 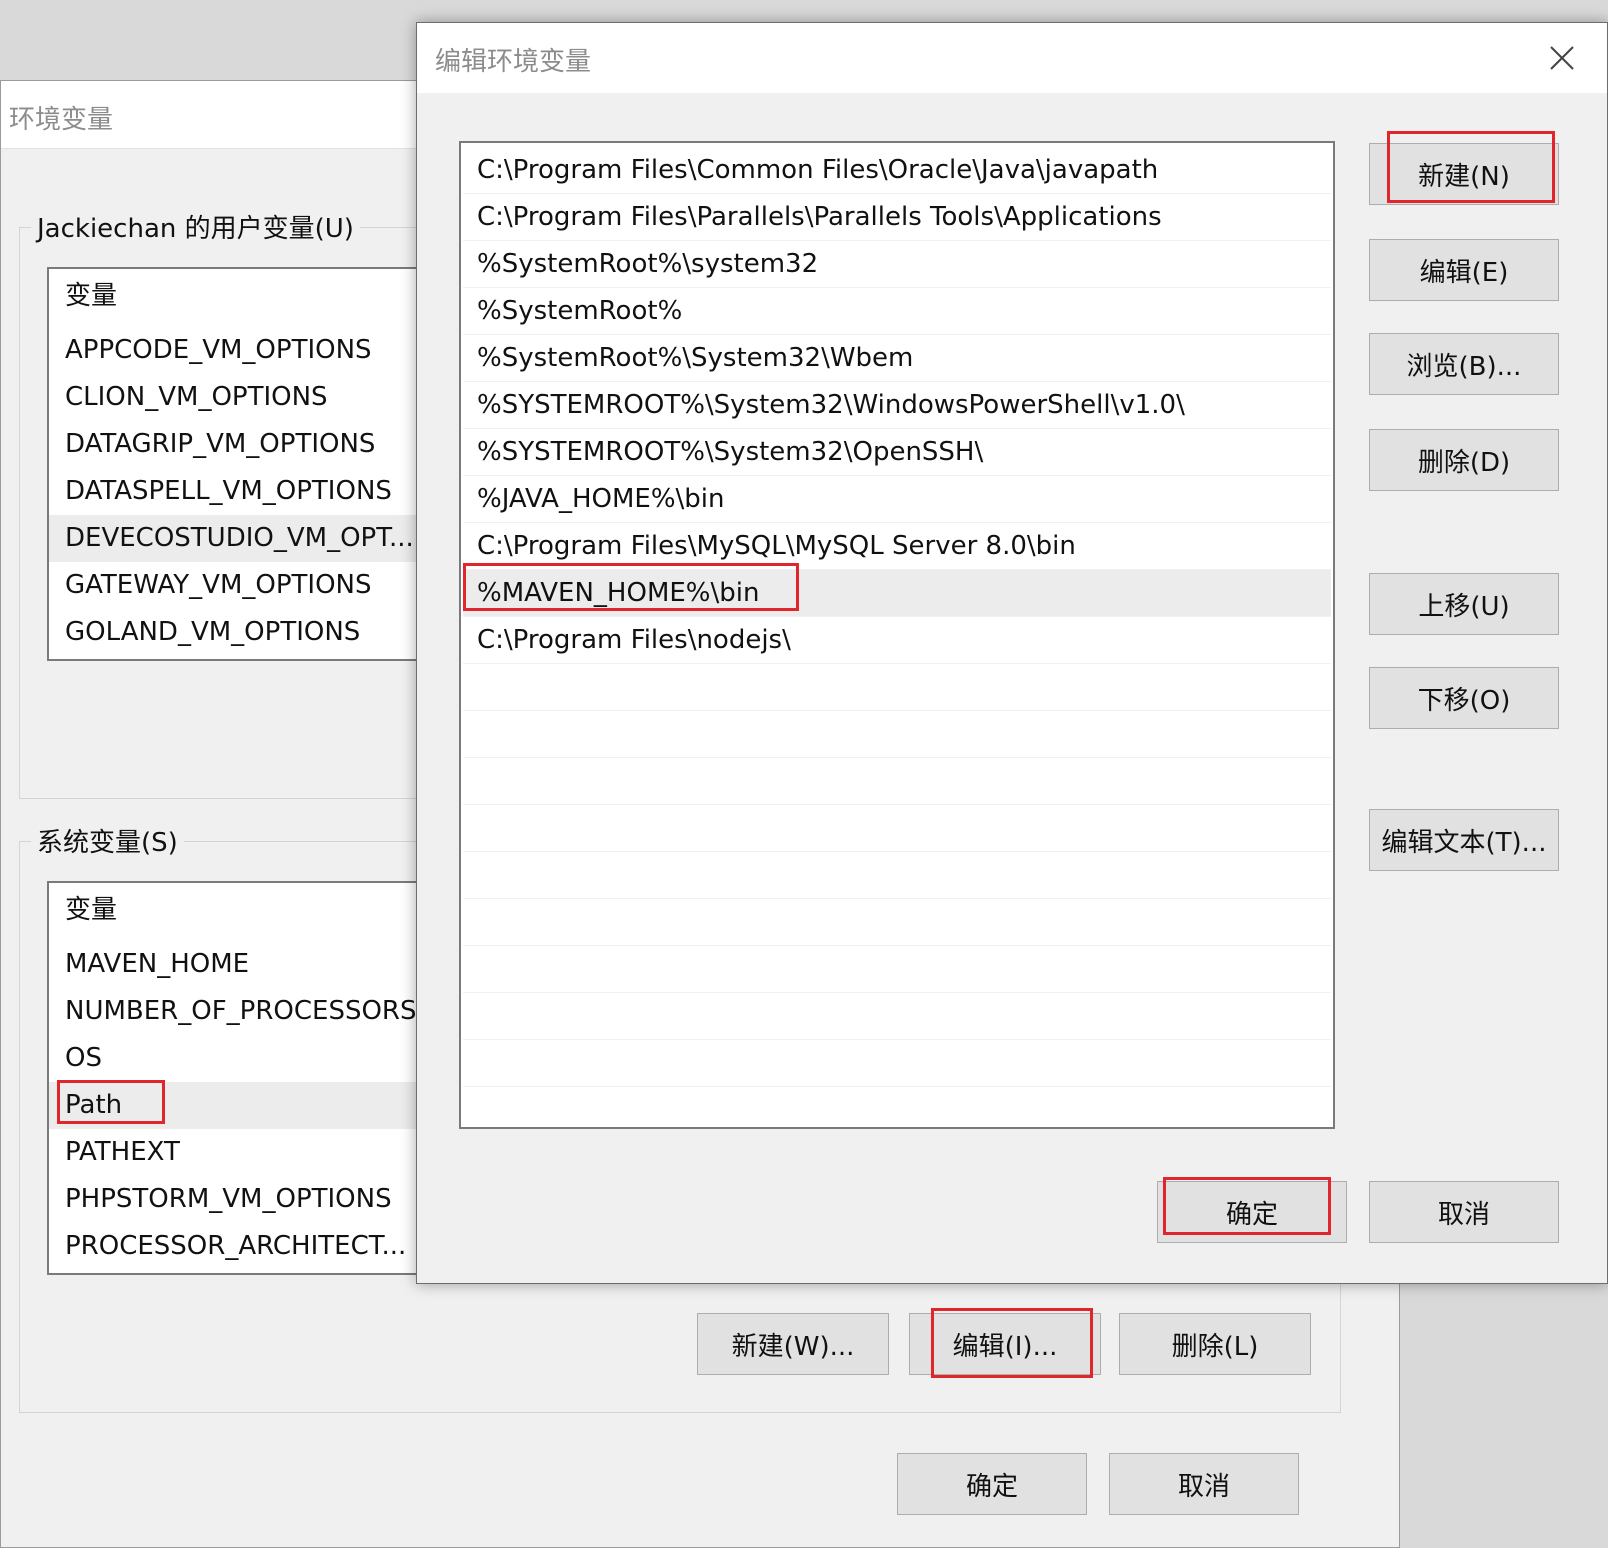 What do you see at coordinates (1012, 1343) in the screenshot?
I see `edit-button-highlight` at bounding box center [1012, 1343].